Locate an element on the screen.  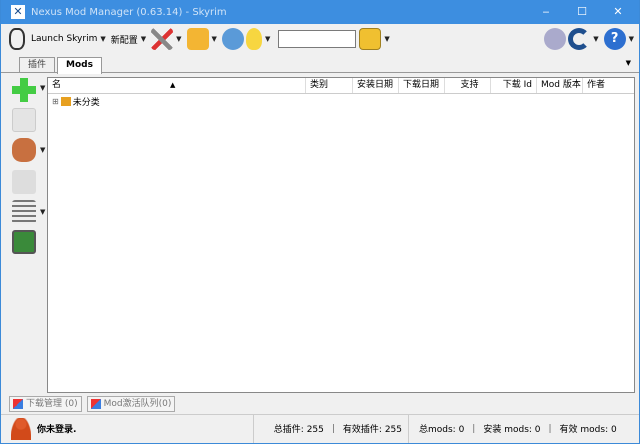
column-endorsement: 支持 is located at coordinates (468, 85).